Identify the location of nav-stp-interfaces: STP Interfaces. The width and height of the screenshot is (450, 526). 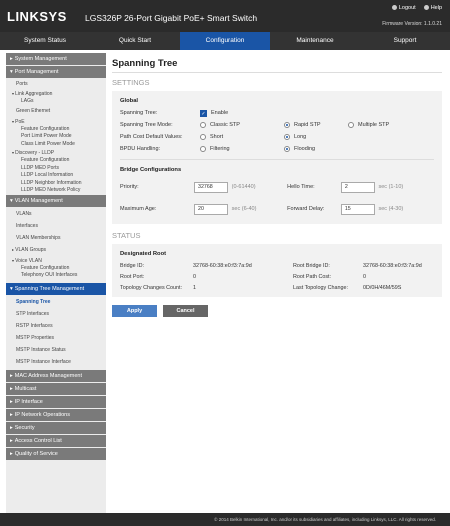
(56, 314).